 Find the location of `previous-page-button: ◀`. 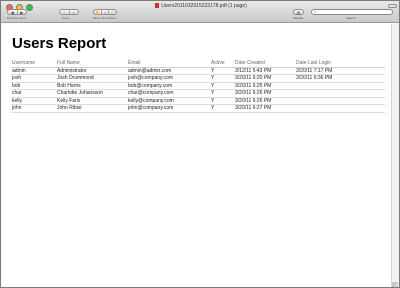

previous-page-button: ◀ is located at coordinates (13, 12).